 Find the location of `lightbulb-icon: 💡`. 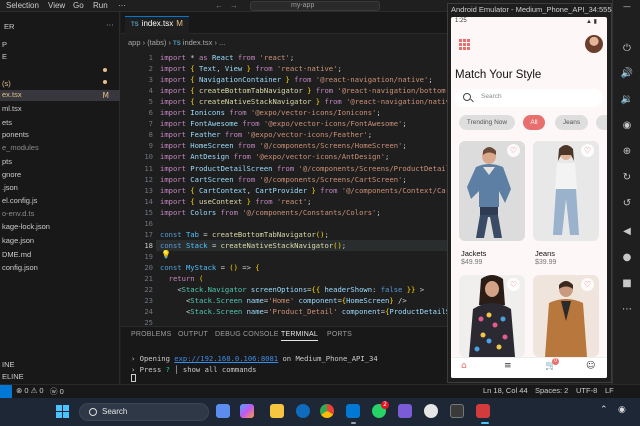

lightbulb-icon: 💡 is located at coordinates (166, 254).